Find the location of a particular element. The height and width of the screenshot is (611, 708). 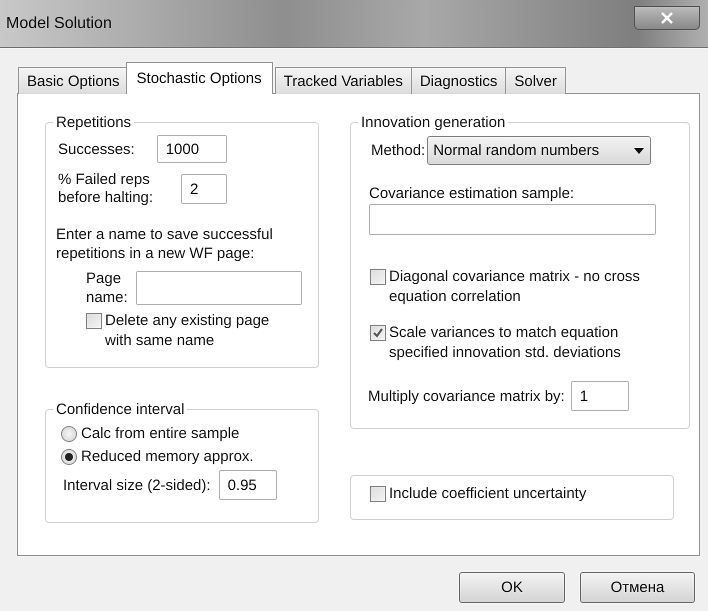

field-label: Method: is located at coordinates (398, 150).